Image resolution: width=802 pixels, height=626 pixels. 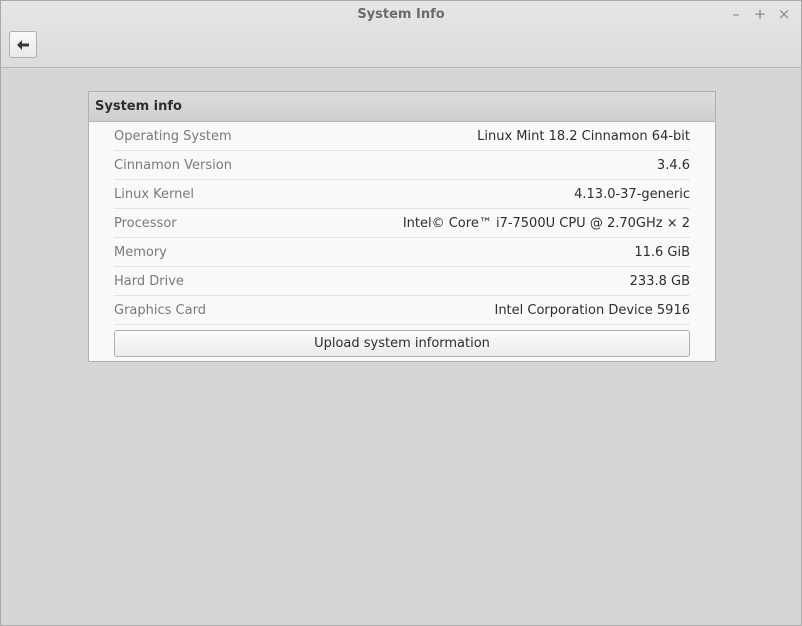 What do you see at coordinates (583, 136) in the screenshot?
I see `row-value: Linux Mint 18.2 Cinnamon 64-bit` at bounding box center [583, 136].